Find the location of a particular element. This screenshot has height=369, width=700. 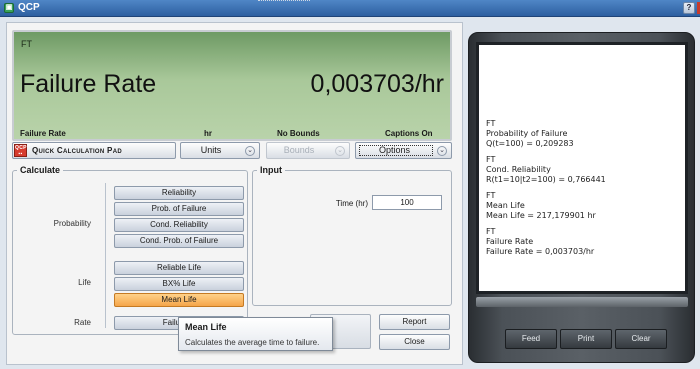

close-button: Close is located at coordinates (414, 342).